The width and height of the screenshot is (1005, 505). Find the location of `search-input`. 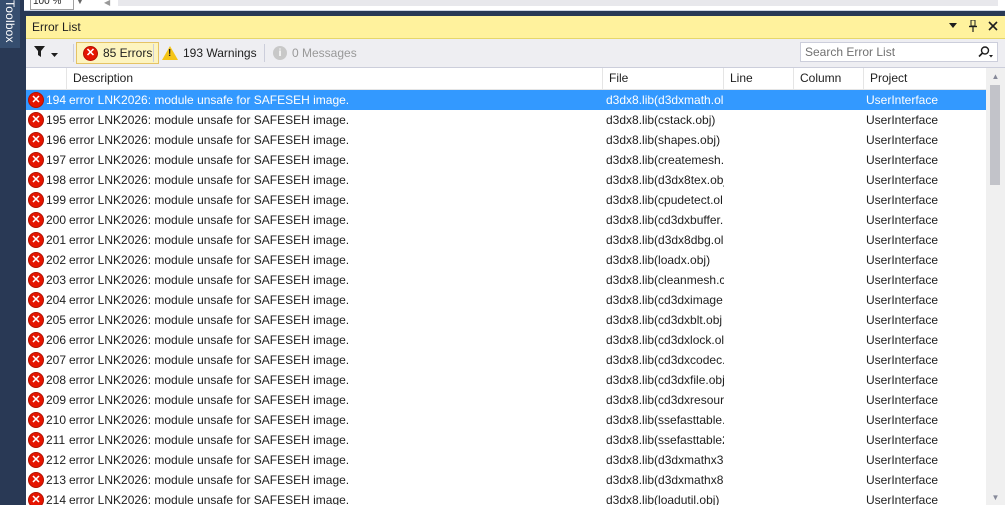

search-input is located at coordinates (889, 52).